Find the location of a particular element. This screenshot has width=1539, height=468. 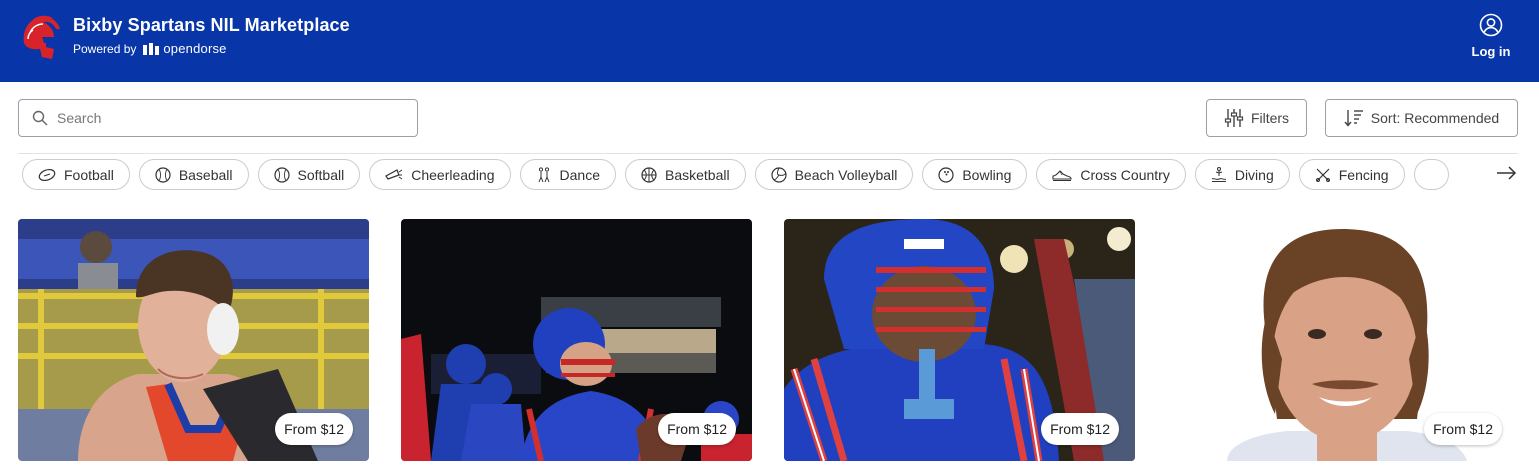

section-divider is located at coordinates (768, 153).